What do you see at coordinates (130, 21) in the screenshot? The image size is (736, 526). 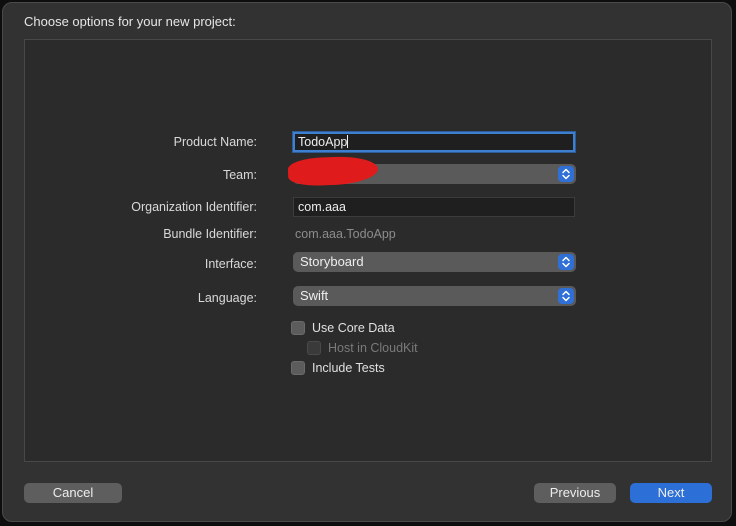 I see `dialog-title: Choose options for your new project:` at bounding box center [130, 21].